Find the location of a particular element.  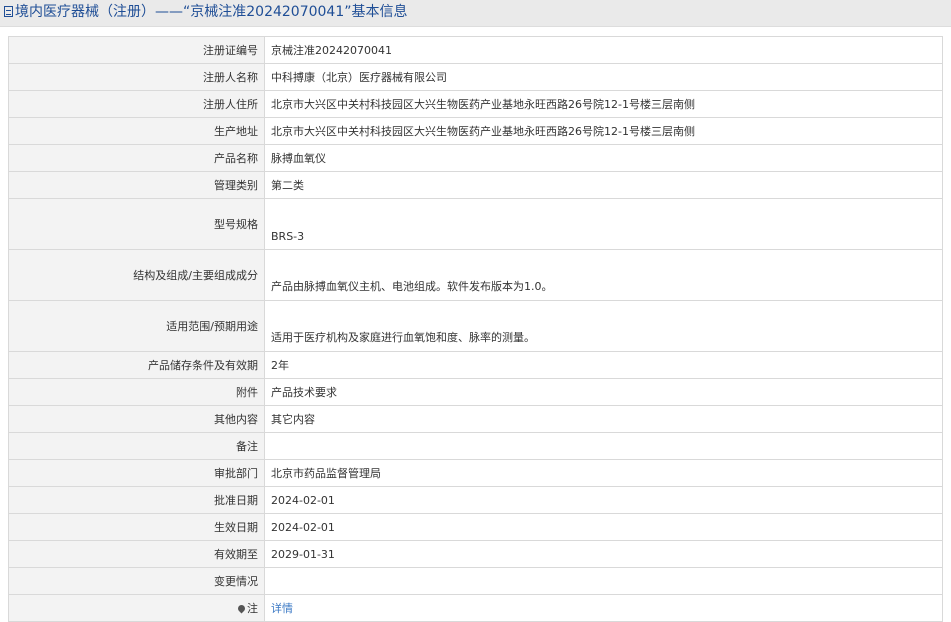

row-label-attachment: 附件 is located at coordinates (136, 392).